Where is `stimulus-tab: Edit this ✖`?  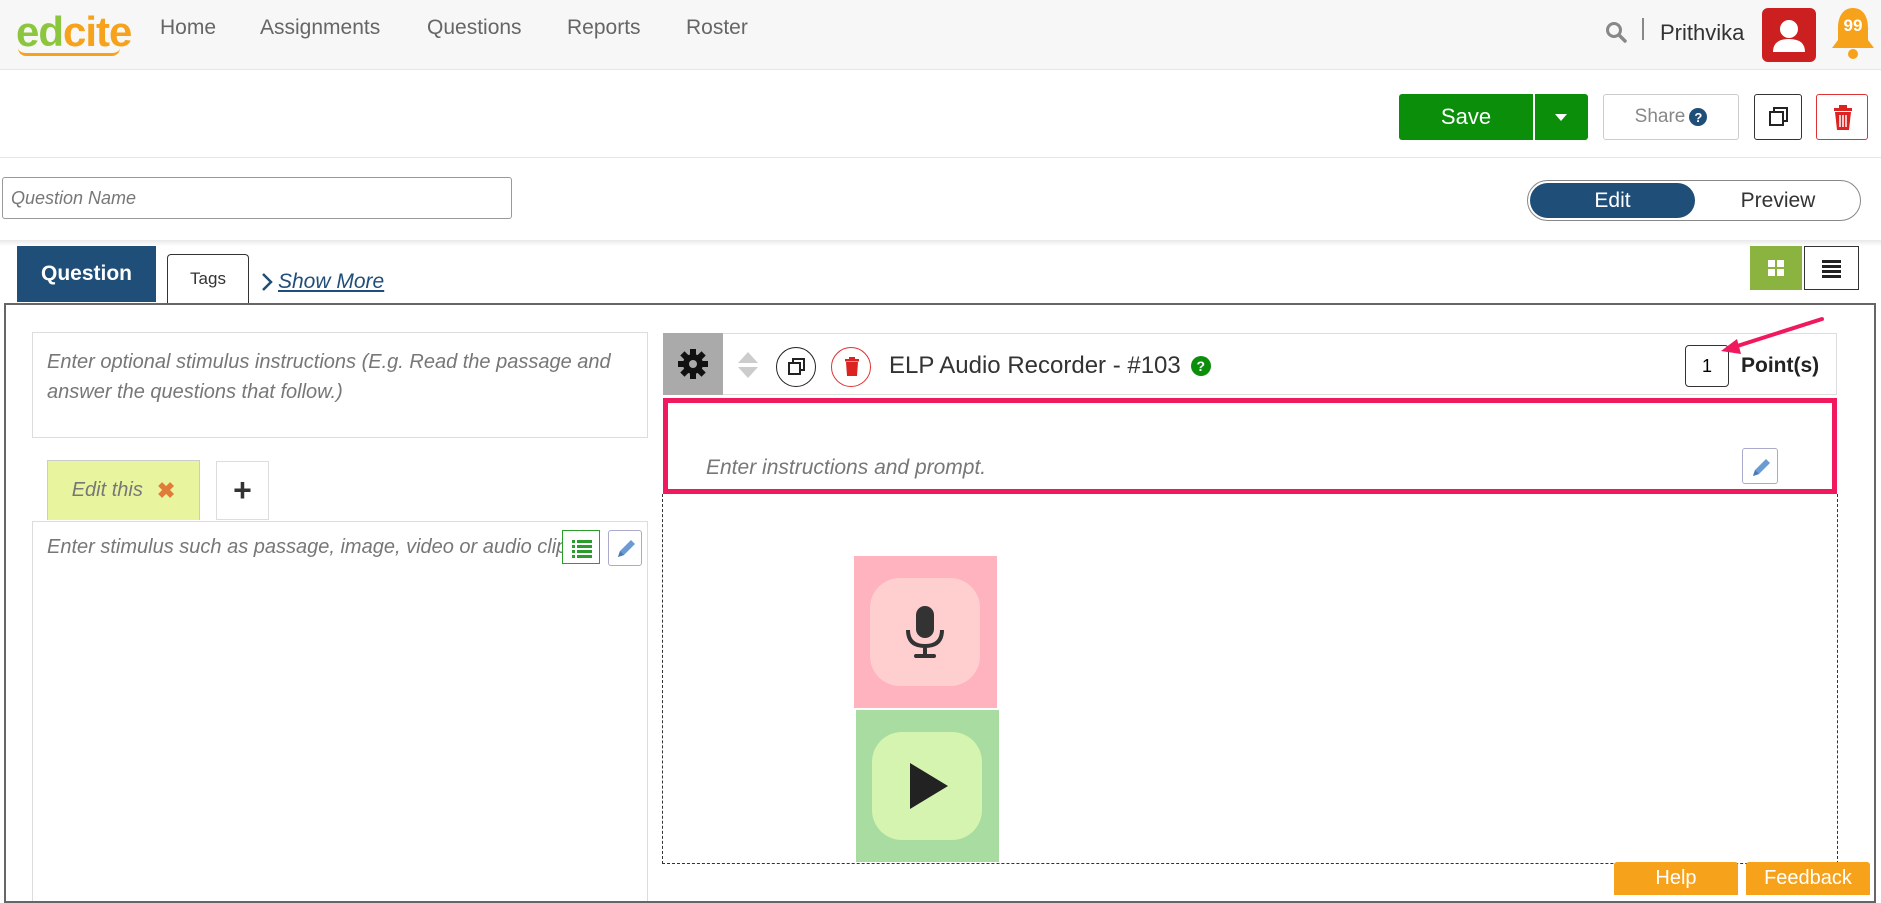 stimulus-tab: Edit this ✖ is located at coordinates (123, 490).